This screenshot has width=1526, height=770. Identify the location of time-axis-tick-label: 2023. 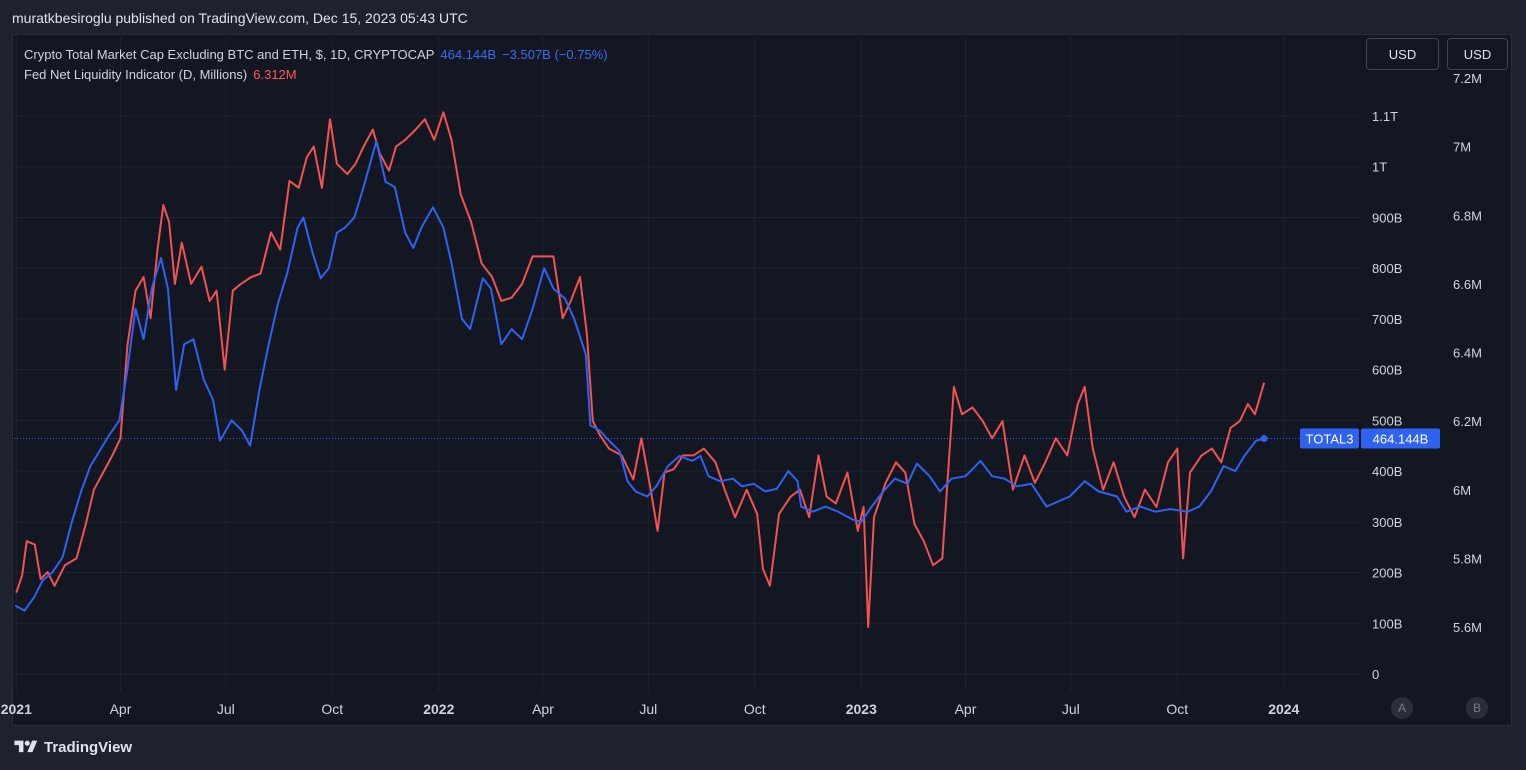
(861, 709).